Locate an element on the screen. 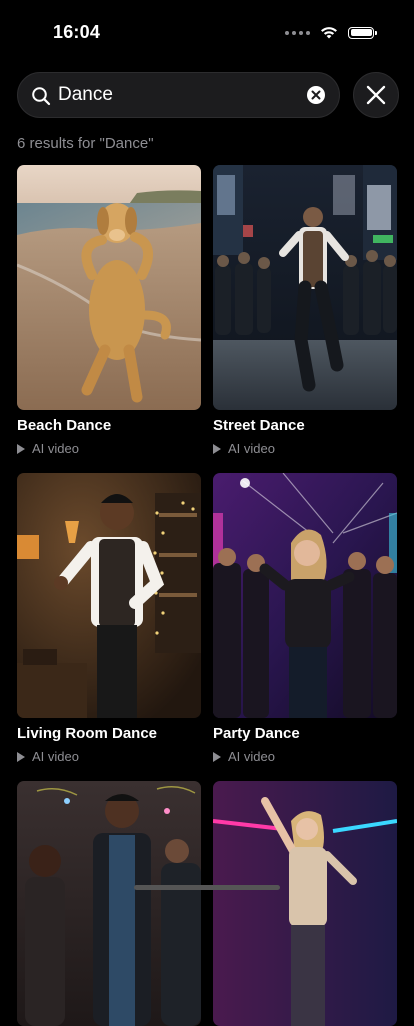 Image resolution: width=414 pixels, height=1026 pixels. status-icons is located at coordinates (331, 32).